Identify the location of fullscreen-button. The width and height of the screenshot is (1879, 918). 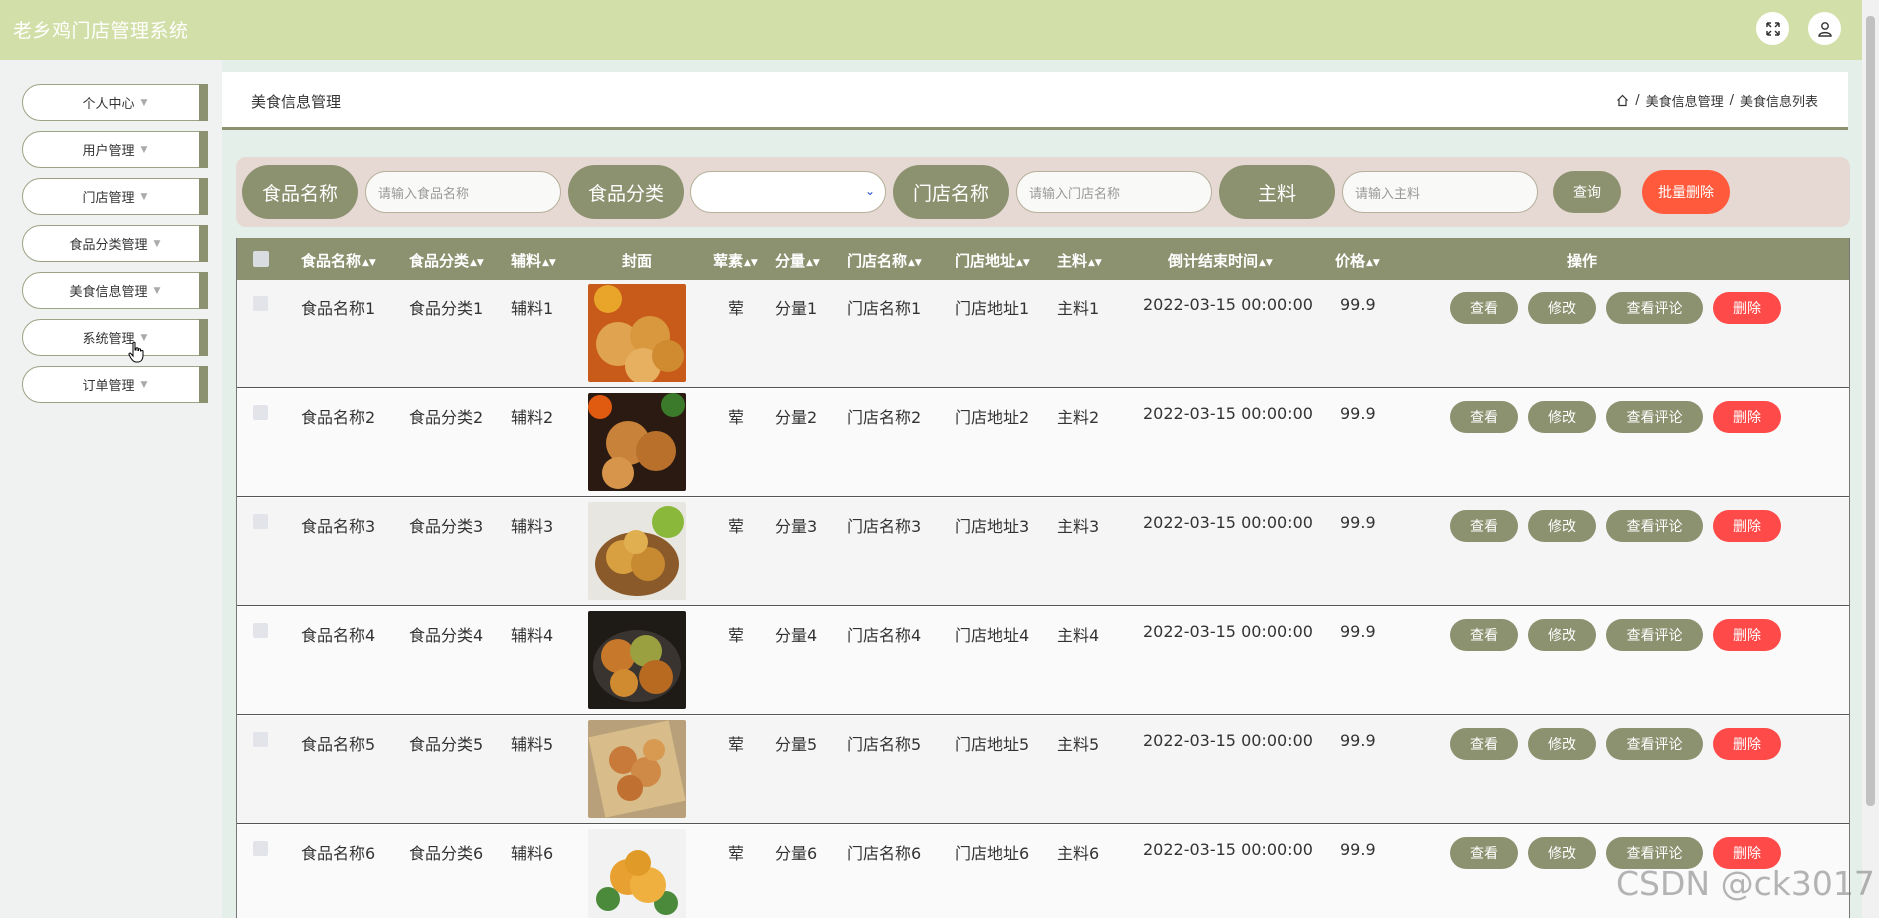
(1772, 28).